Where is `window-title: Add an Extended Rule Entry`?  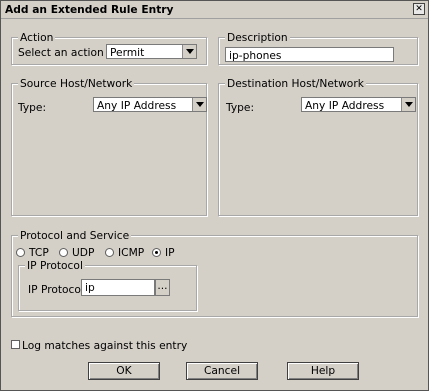 window-title: Add an Extended Rule Entry is located at coordinates (89, 9).